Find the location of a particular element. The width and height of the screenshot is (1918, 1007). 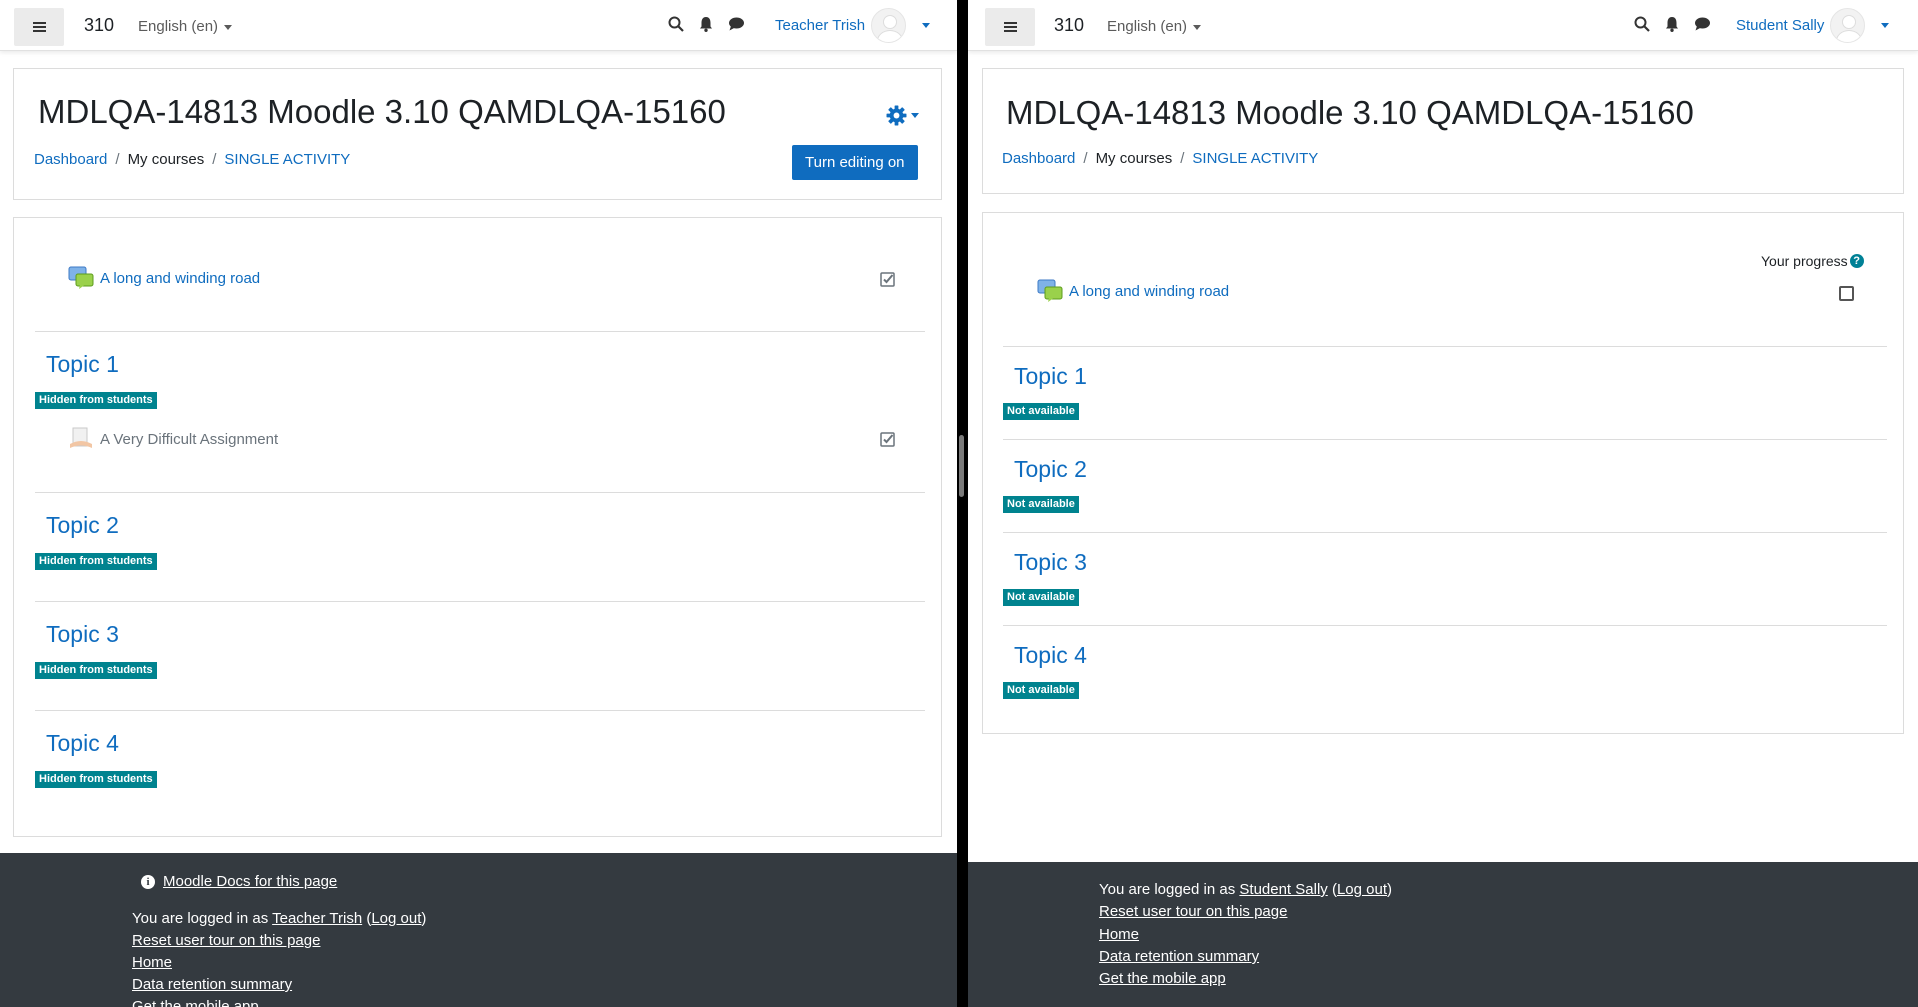

forum-icon is located at coordinates (1050, 290).